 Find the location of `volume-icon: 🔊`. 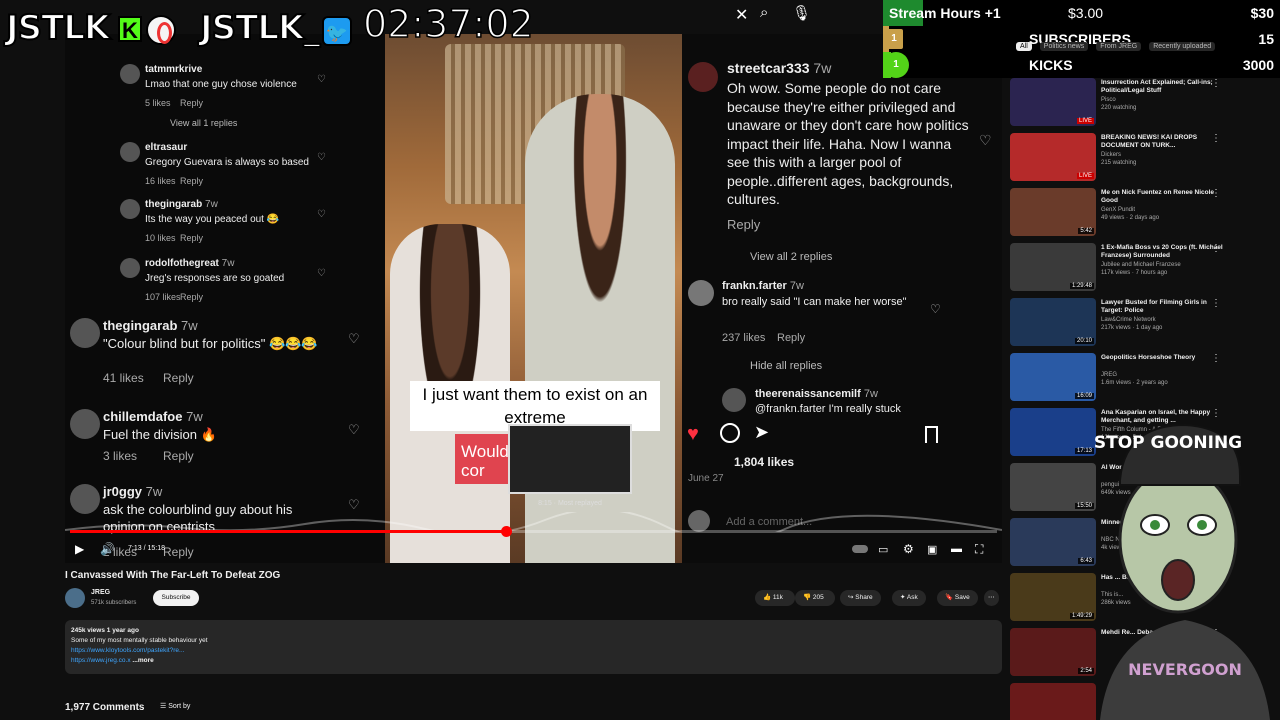

volume-icon: 🔊 is located at coordinates (107, 549).